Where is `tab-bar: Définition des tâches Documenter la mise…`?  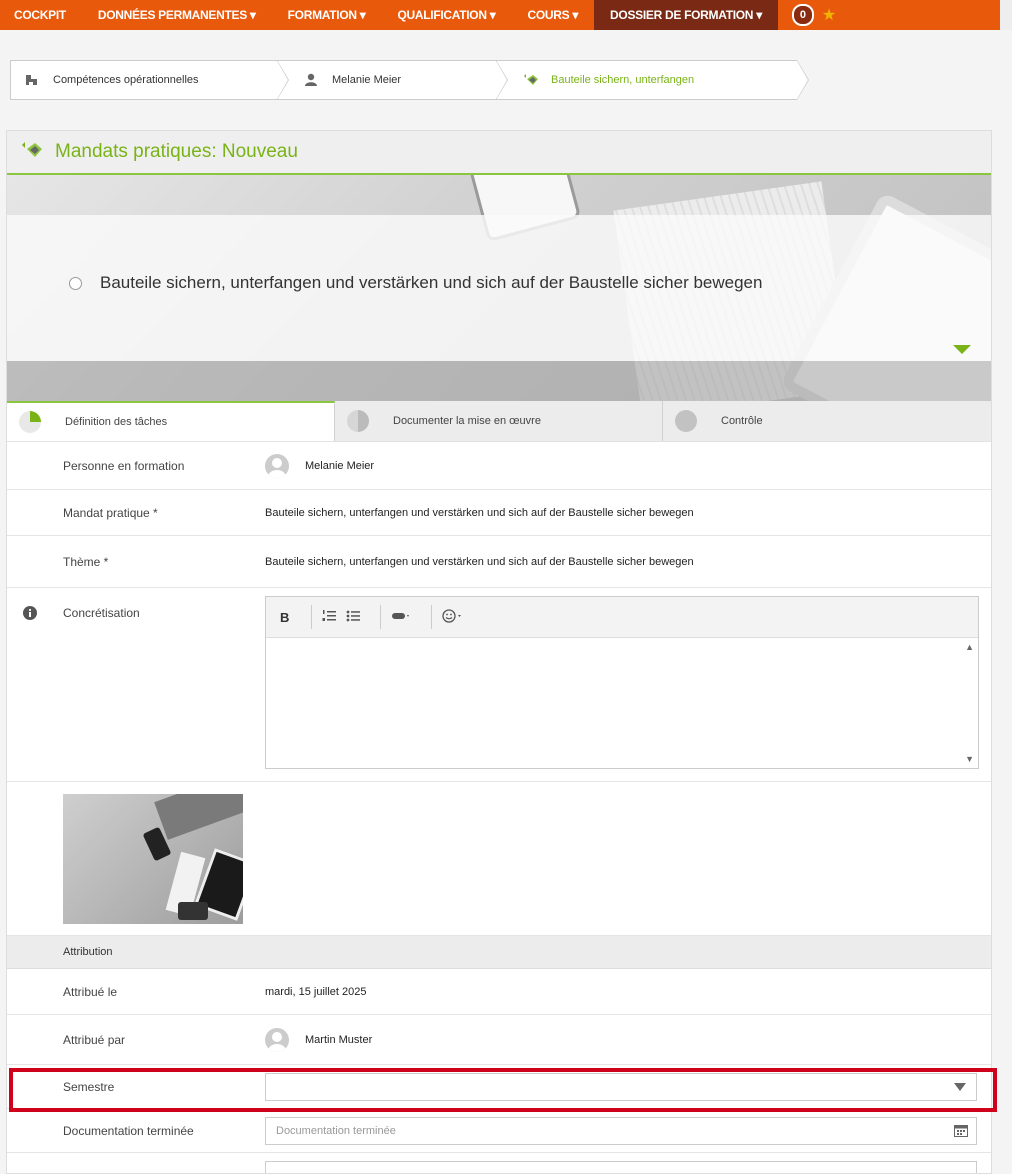
tab-bar: Définition des tâches Documenter la mise… is located at coordinates (499, 421).